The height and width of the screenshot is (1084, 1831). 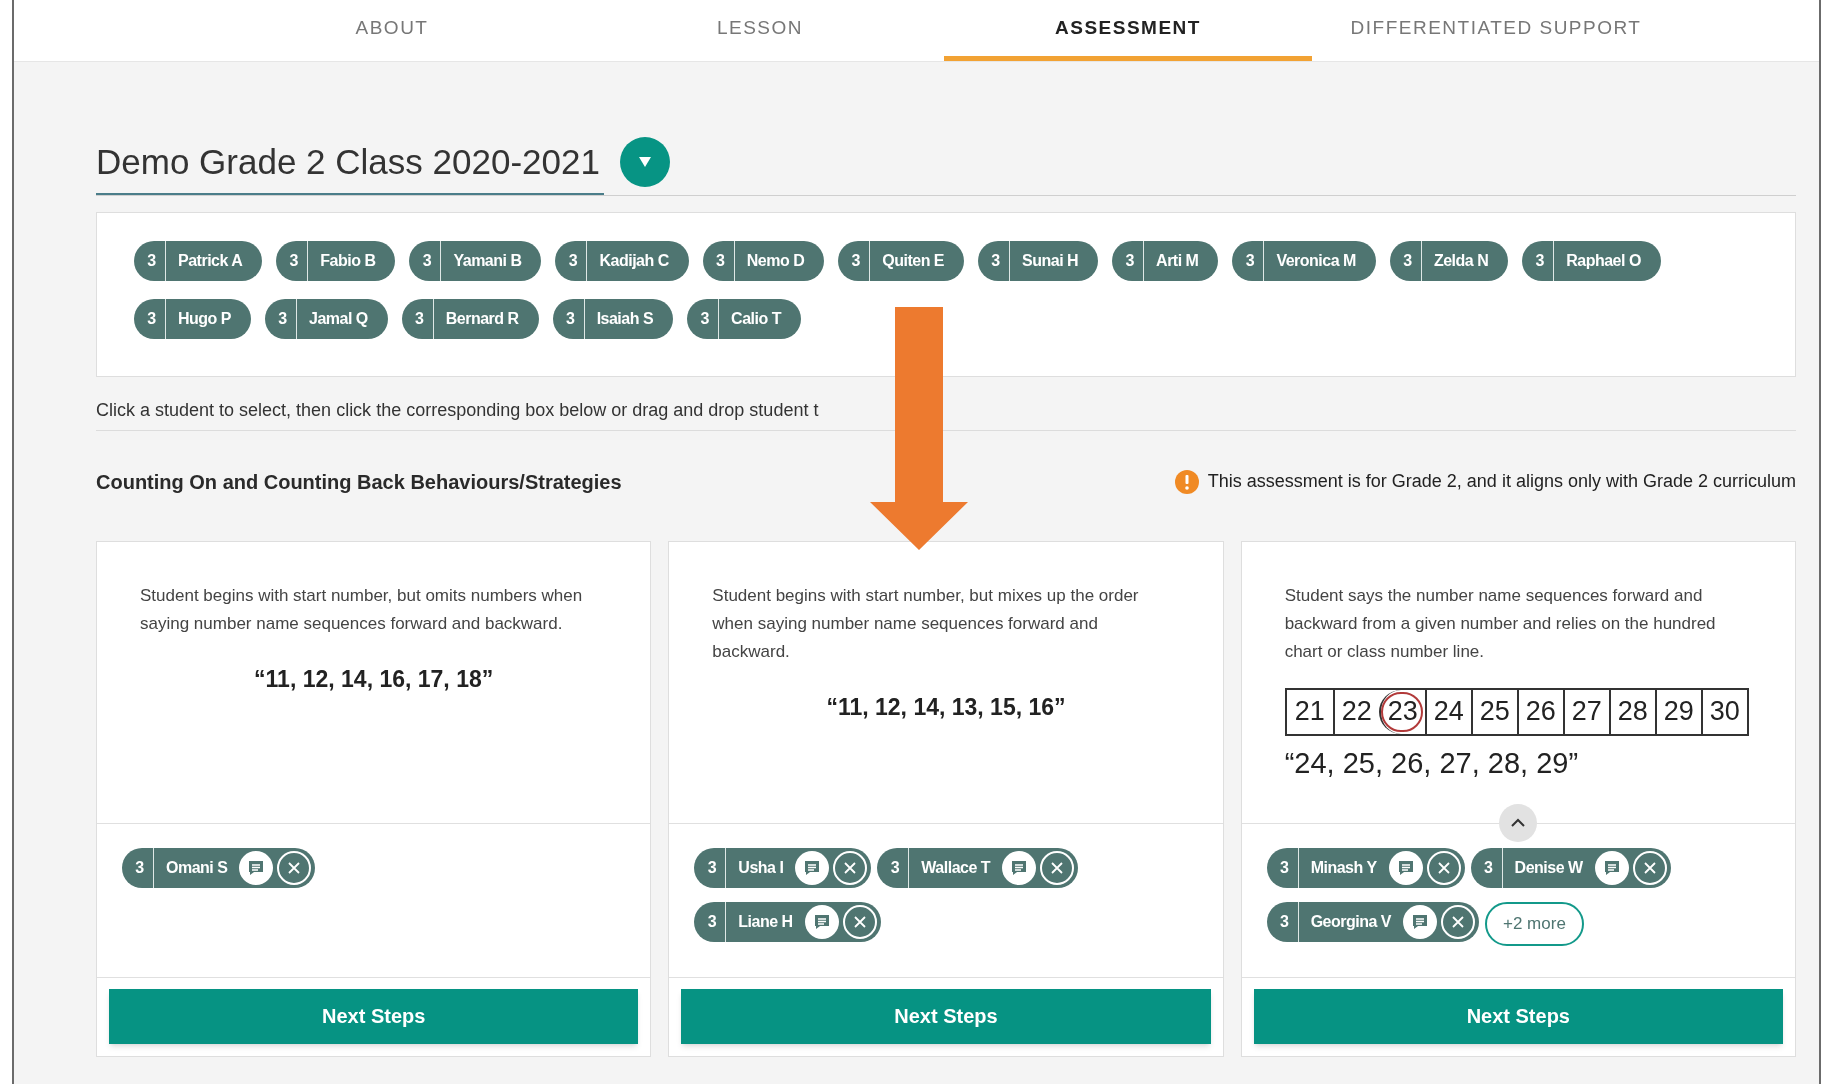 I want to click on student-chip: 3 Yamani B, so click(x=475, y=260).